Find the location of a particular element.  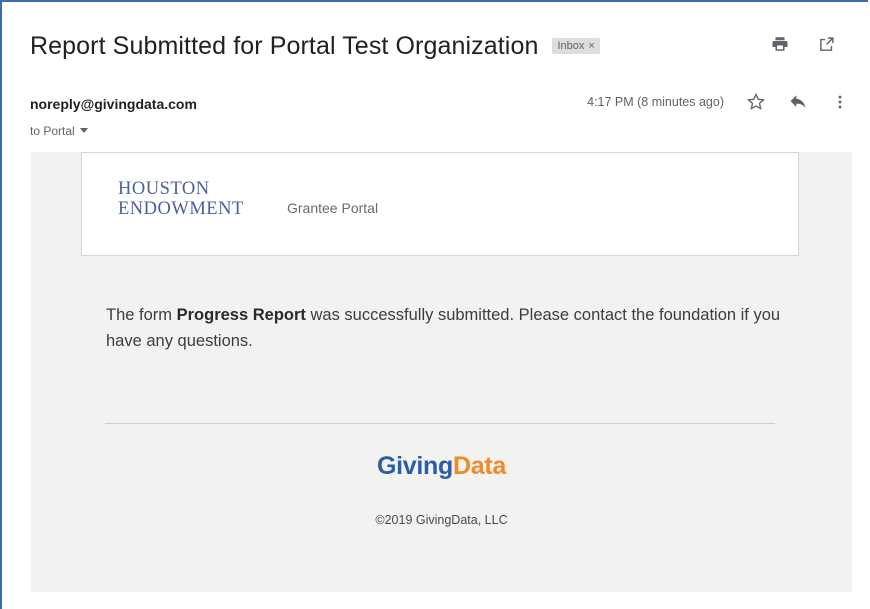

copyright-text: ©2019 GivingData, LLC is located at coordinates (441, 520).